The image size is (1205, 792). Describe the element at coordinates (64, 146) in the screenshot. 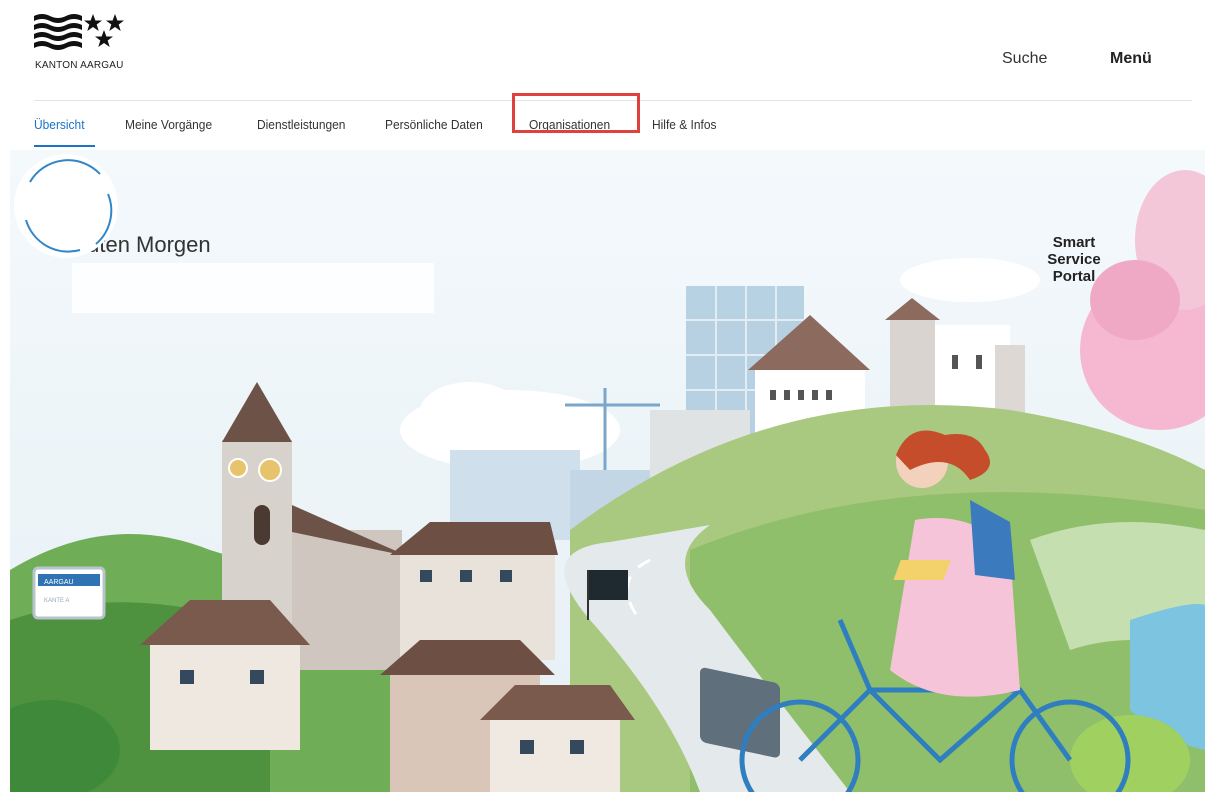

I see `active-tab-indicator` at that location.